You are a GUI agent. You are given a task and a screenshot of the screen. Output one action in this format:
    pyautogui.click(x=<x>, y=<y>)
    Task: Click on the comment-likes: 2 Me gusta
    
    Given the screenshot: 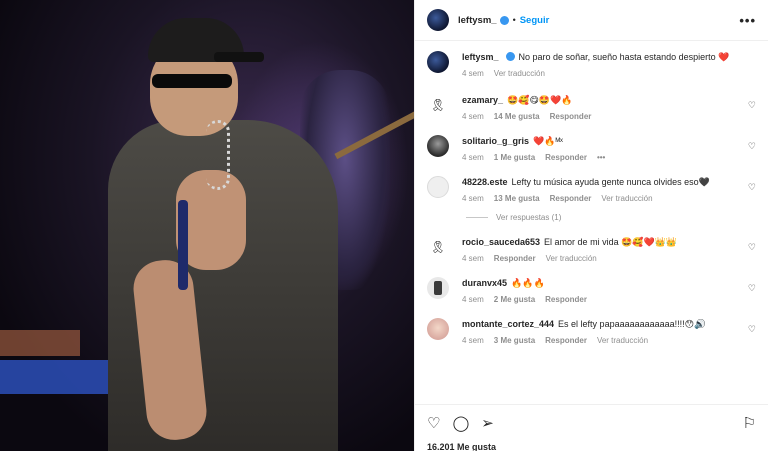 What is the action you would take?
    pyautogui.click(x=514, y=299)
    